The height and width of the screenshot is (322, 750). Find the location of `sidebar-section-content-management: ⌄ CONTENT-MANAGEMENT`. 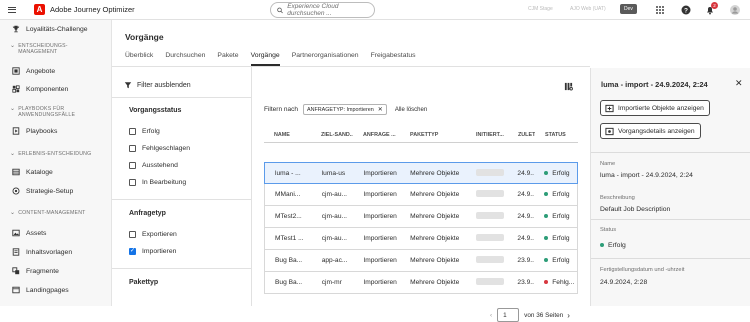

sidebar-section-content-management: ⌄ CONTENT-MANAGEMENT is located at coordinates (48, 213).